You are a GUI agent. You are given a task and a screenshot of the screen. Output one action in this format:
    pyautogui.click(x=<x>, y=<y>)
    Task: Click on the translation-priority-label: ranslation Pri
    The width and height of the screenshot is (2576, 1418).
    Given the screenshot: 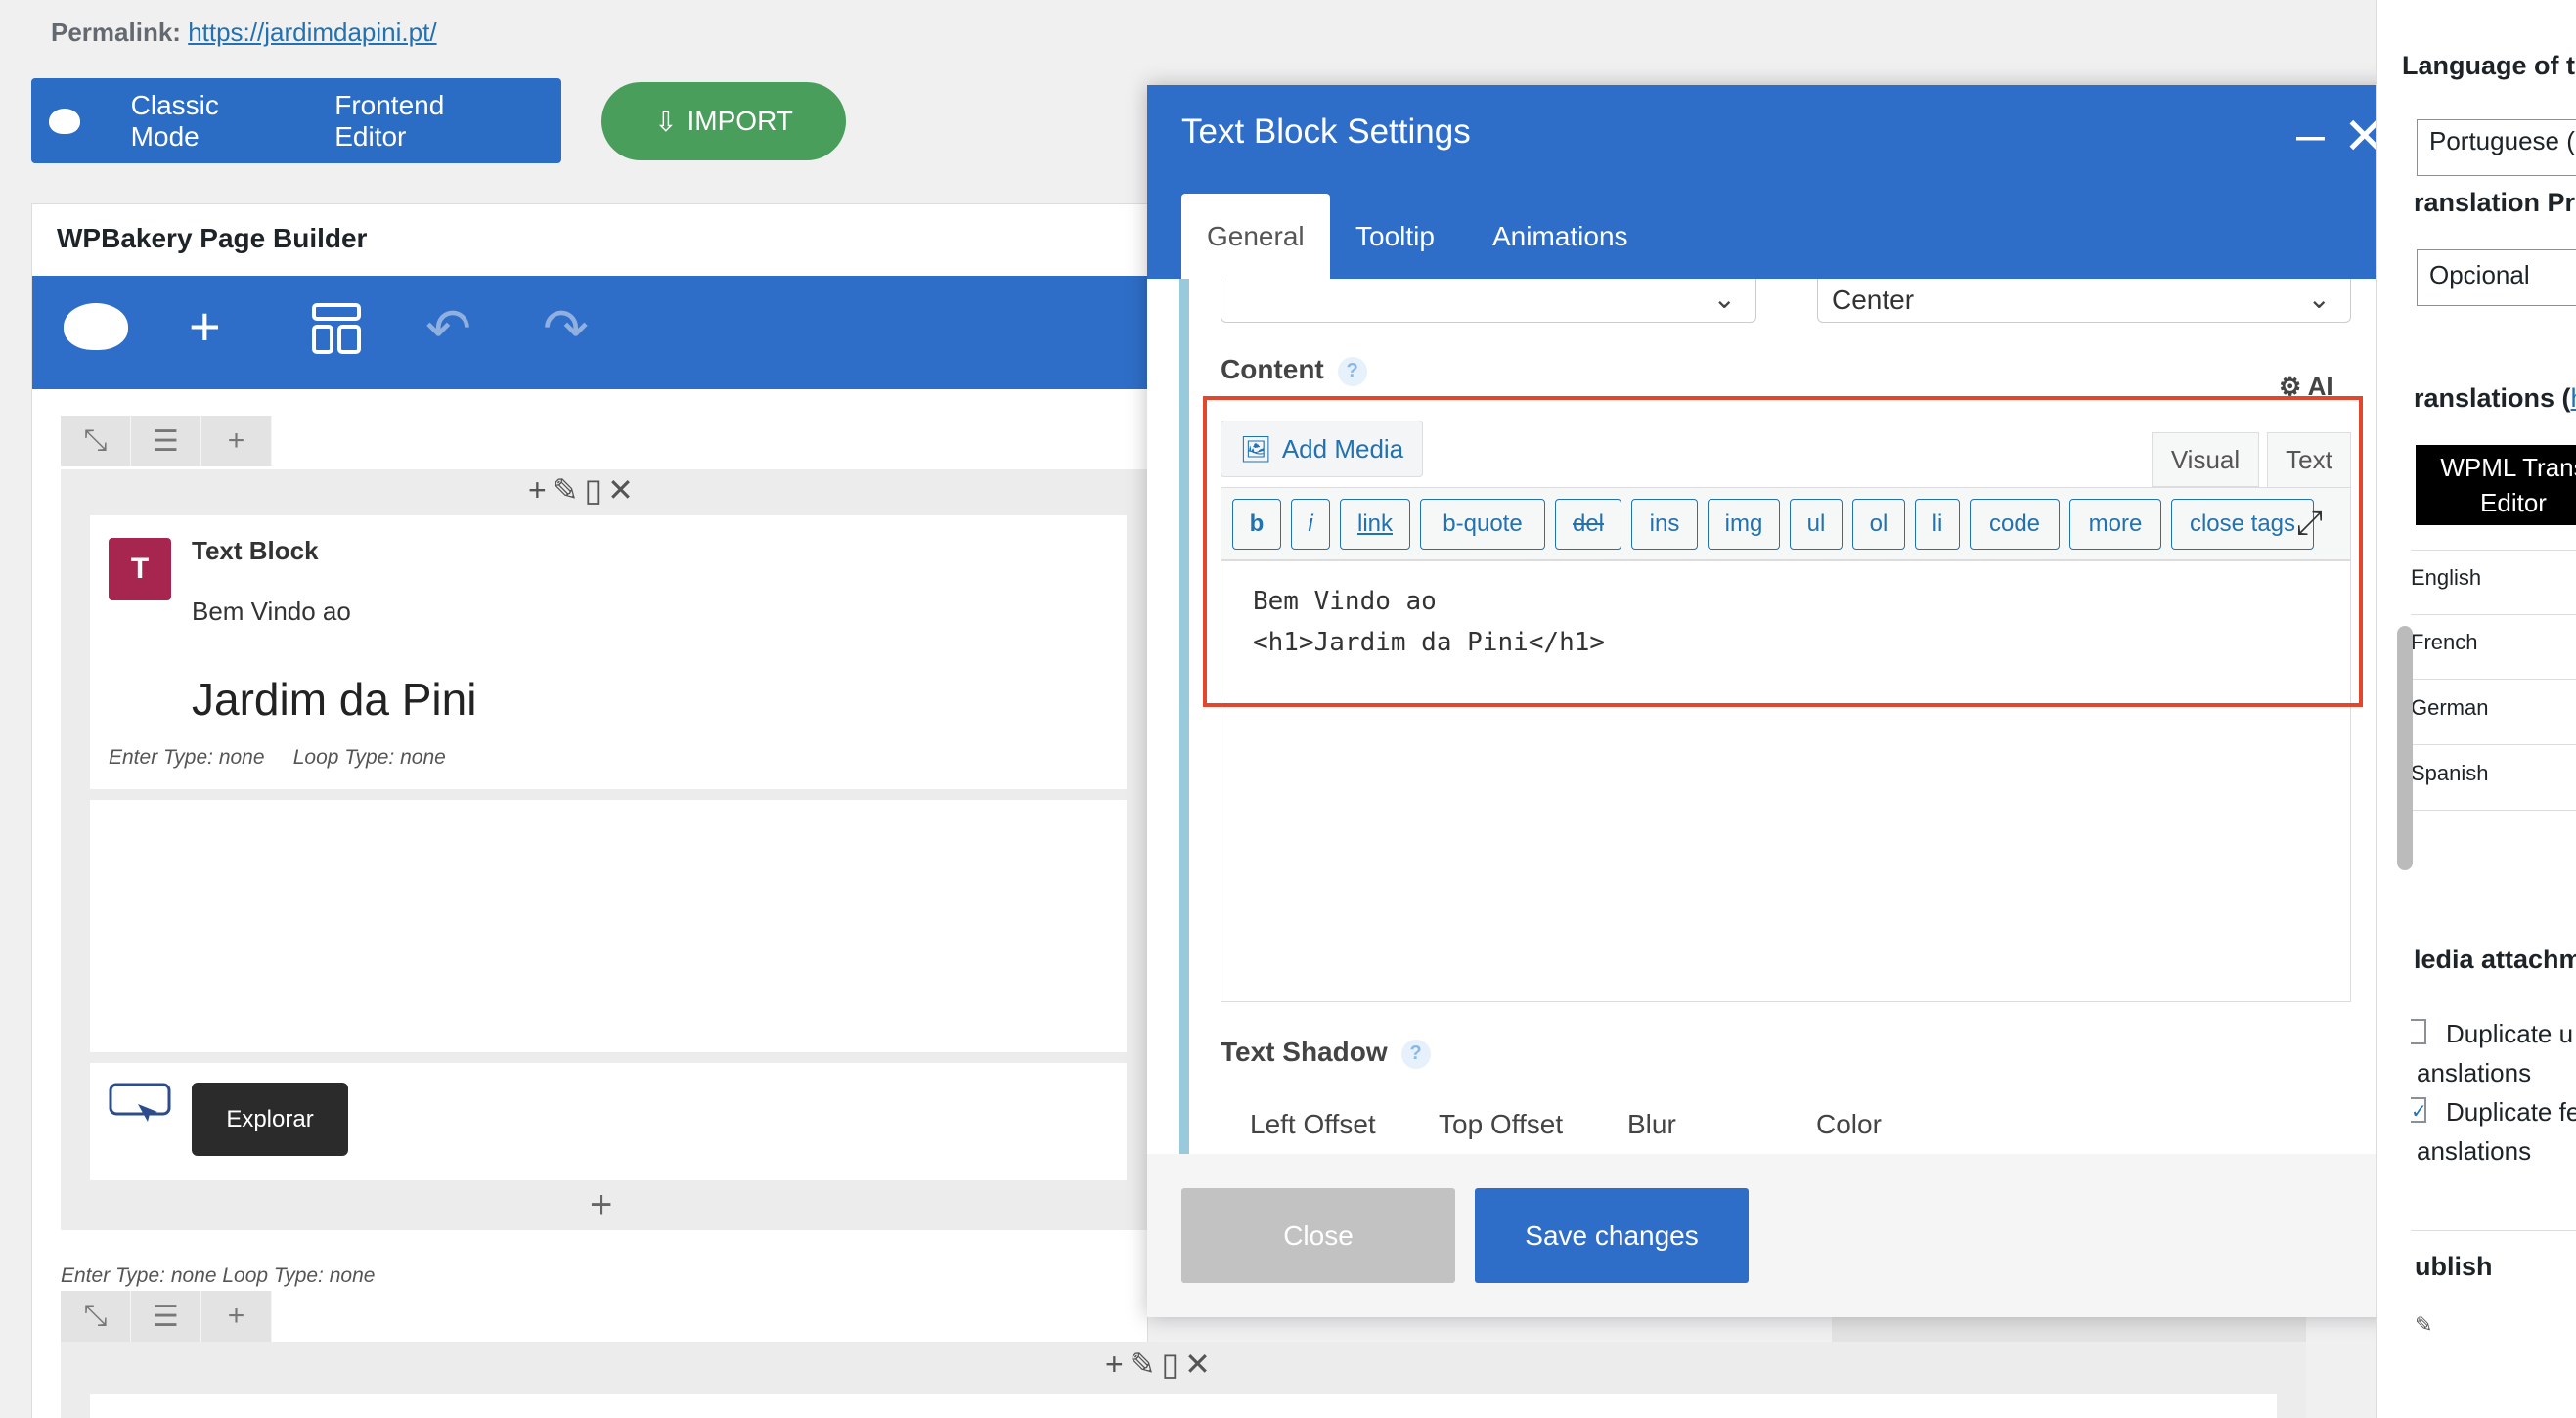 What is the action you would take?
    pyautogui.click(x=2495, y=202)
    